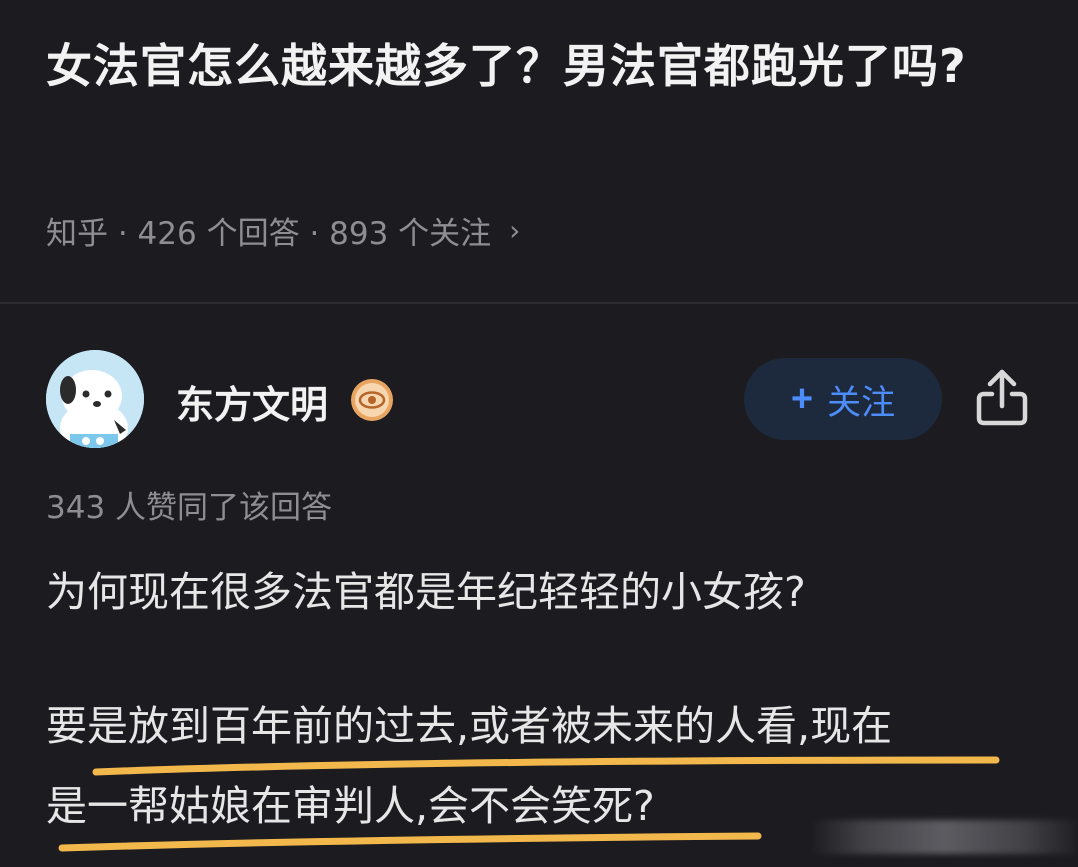 The height and width of the screenshot is (867, 1078). I want to click on avatar, so click(95, 399).